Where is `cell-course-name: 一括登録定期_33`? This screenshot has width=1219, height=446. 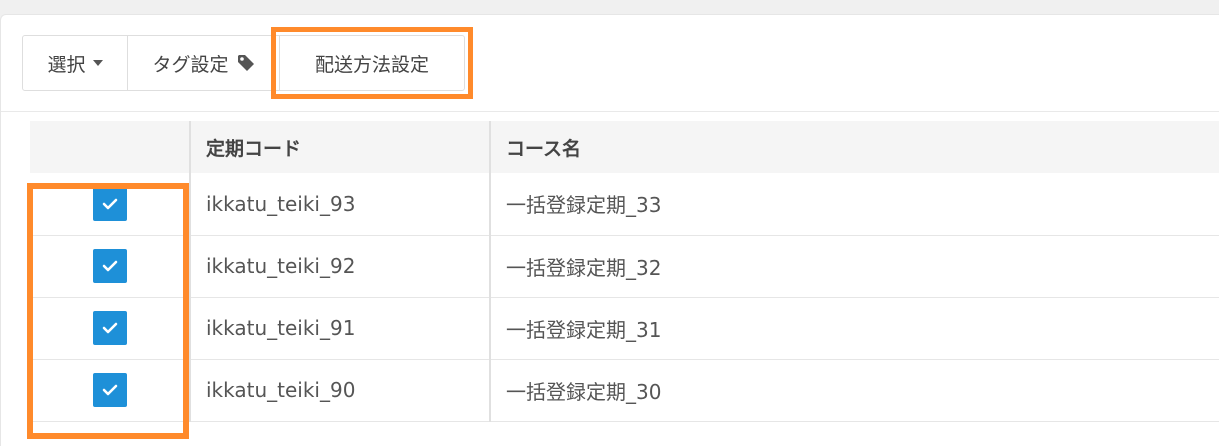
cell-course-name: 一括登録定期_33 is located at coordinates (854, 204).